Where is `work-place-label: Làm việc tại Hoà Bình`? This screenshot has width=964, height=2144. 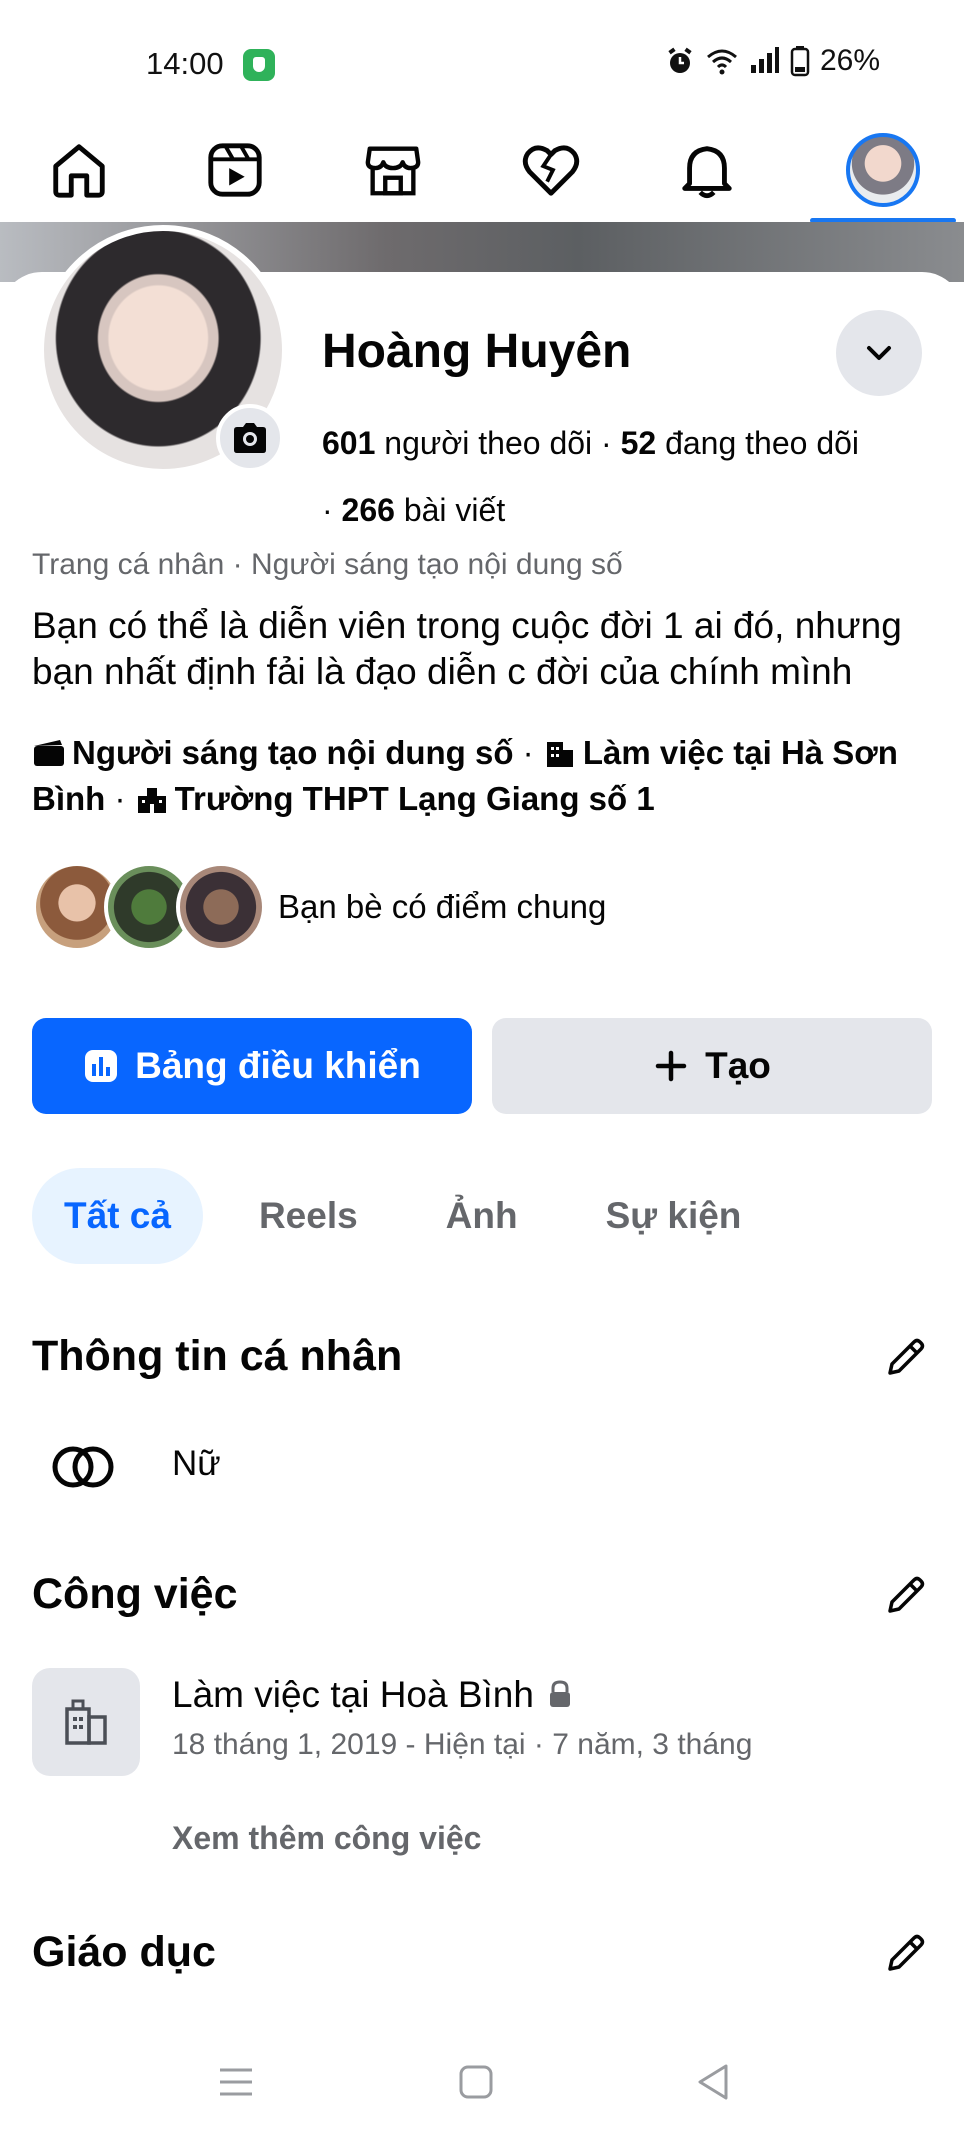 work-place-label: Làm việc tại Hoà Bình is located at coordinates (353, 1694).